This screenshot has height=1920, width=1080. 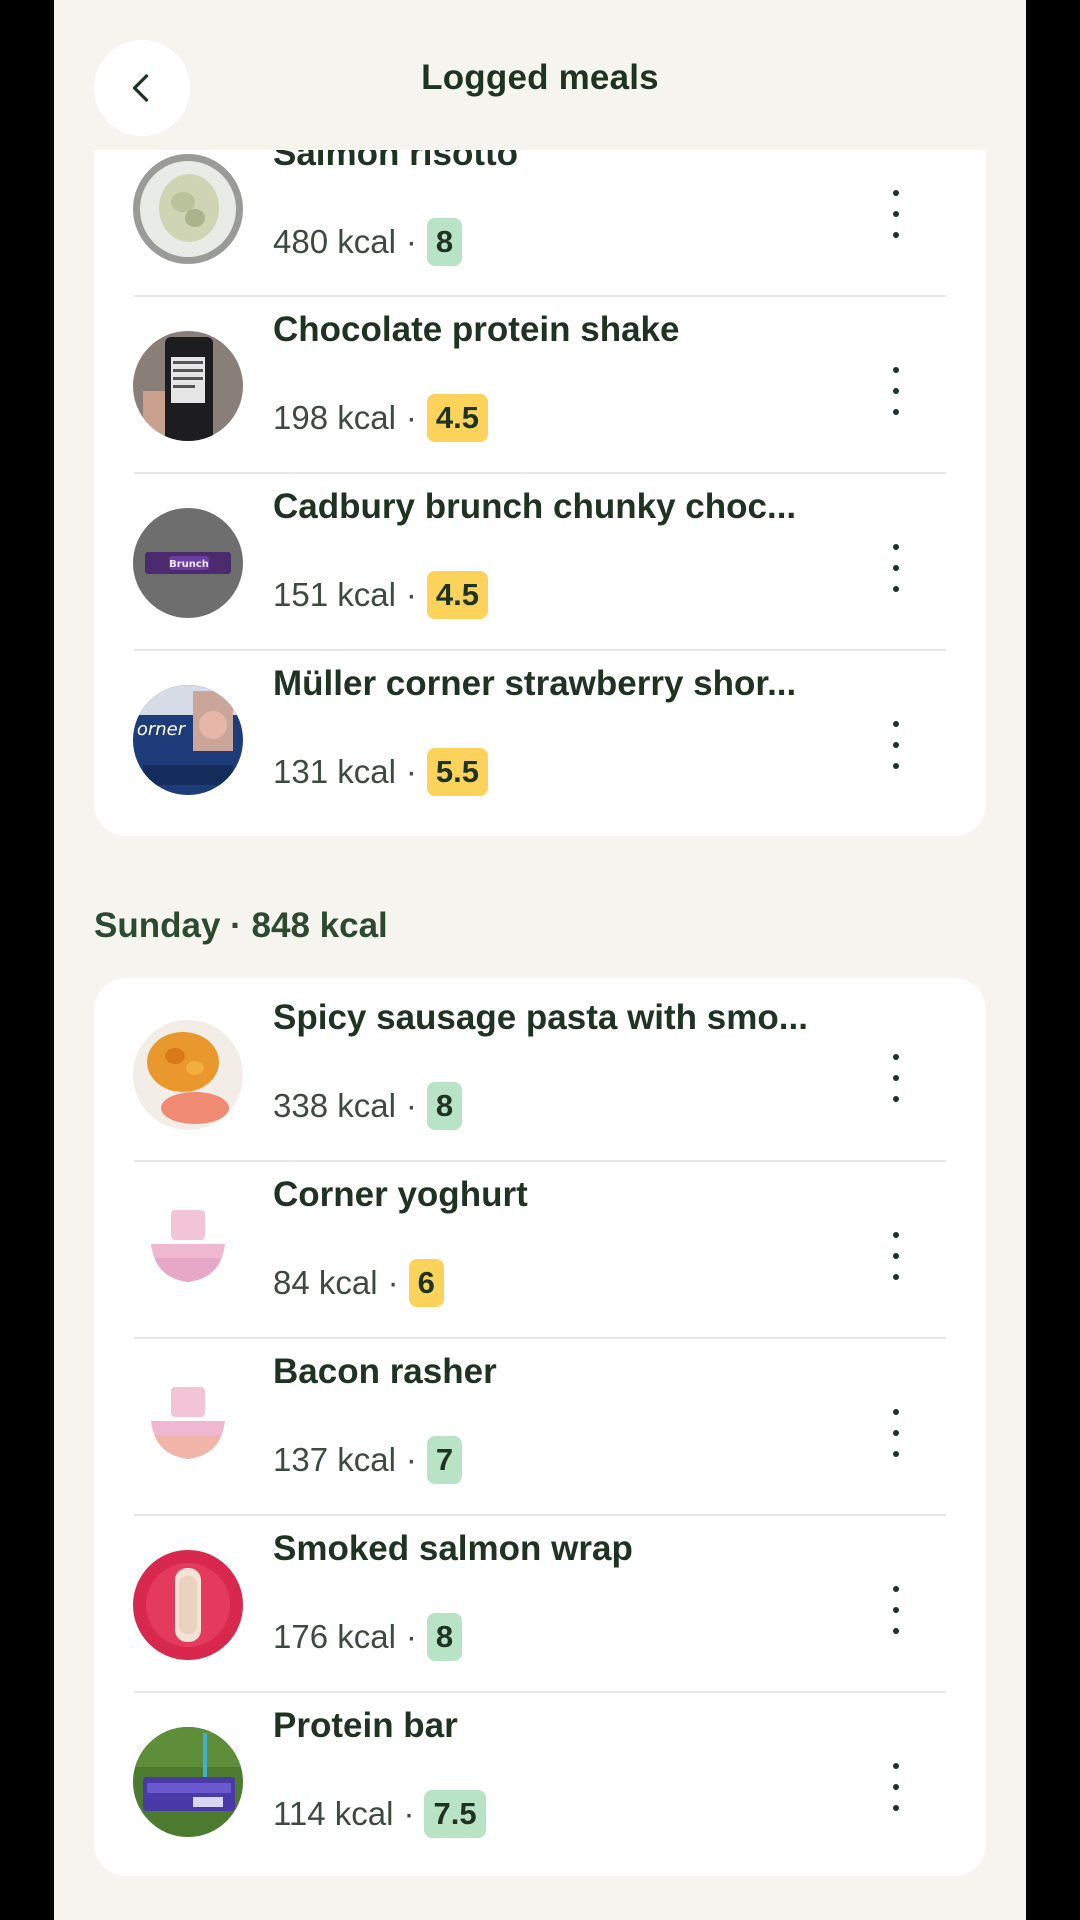 What do you see at coordinates (540, 1250) in the screenshot?
I see `meal-row: Corner yoghurt 84 kcal · 6` at bounding box center [540, 1250].